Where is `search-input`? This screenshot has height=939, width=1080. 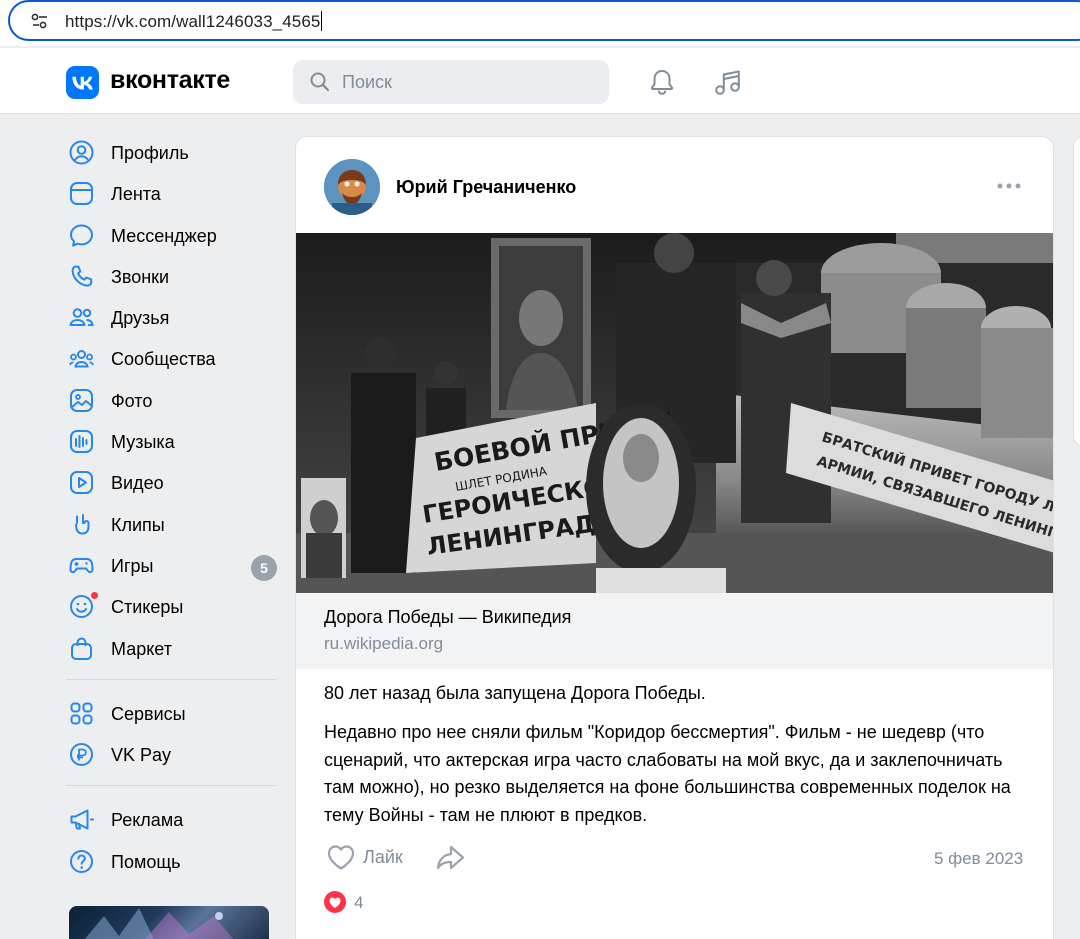
search-input is located at coordinates (467, 82).